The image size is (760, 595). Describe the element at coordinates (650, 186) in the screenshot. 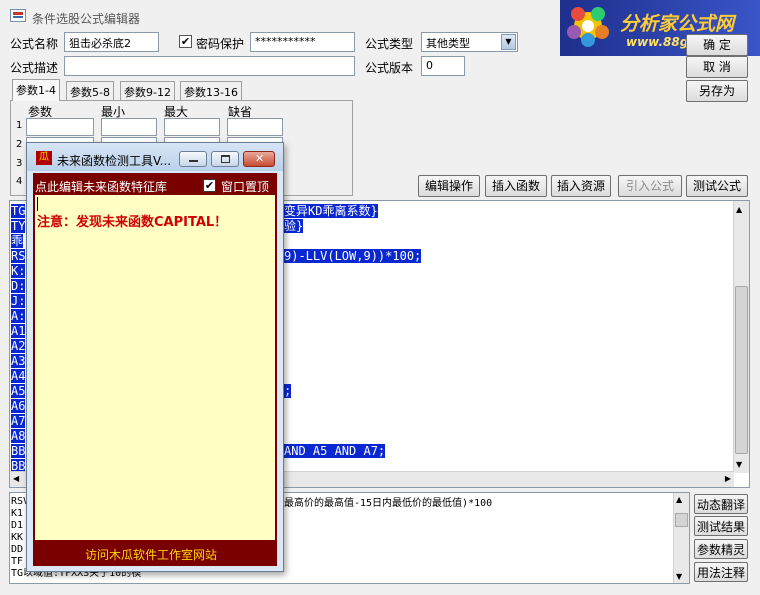

I see `import-formula-button: 引入公式` at that location.